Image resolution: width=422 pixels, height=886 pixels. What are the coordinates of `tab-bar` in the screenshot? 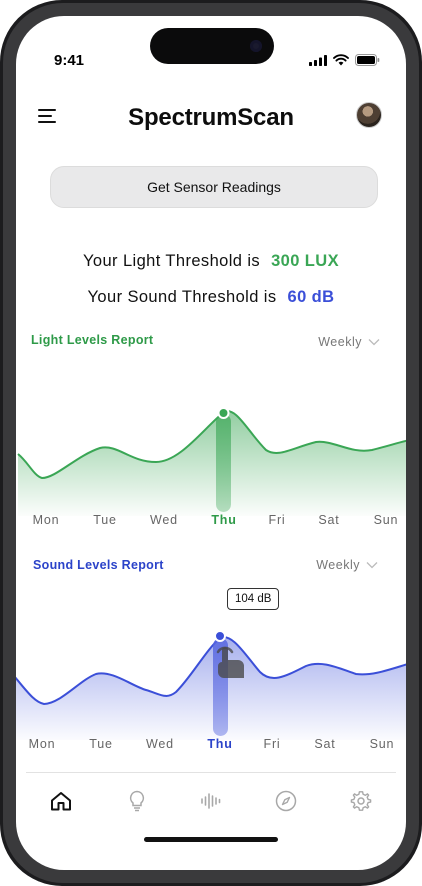 It's located at (211, 801).